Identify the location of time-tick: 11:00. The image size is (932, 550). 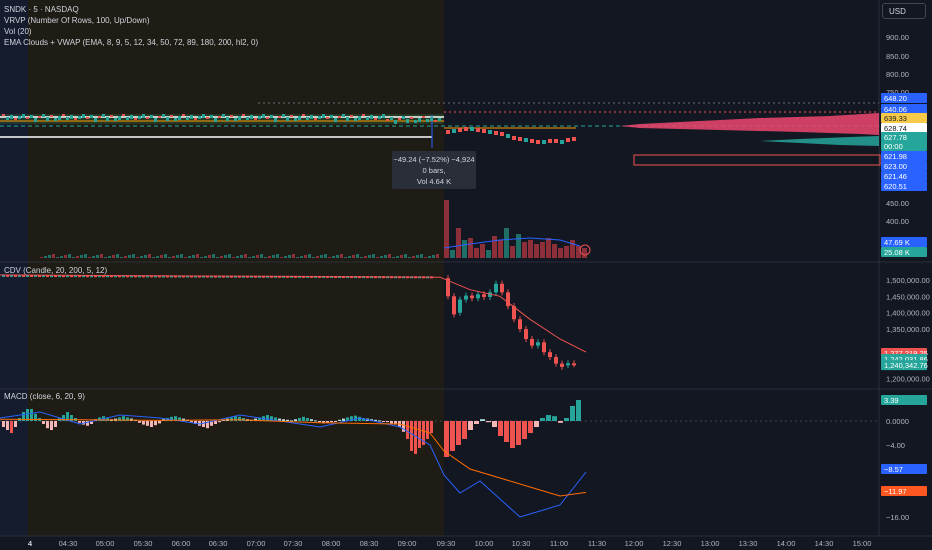
(559, 543).